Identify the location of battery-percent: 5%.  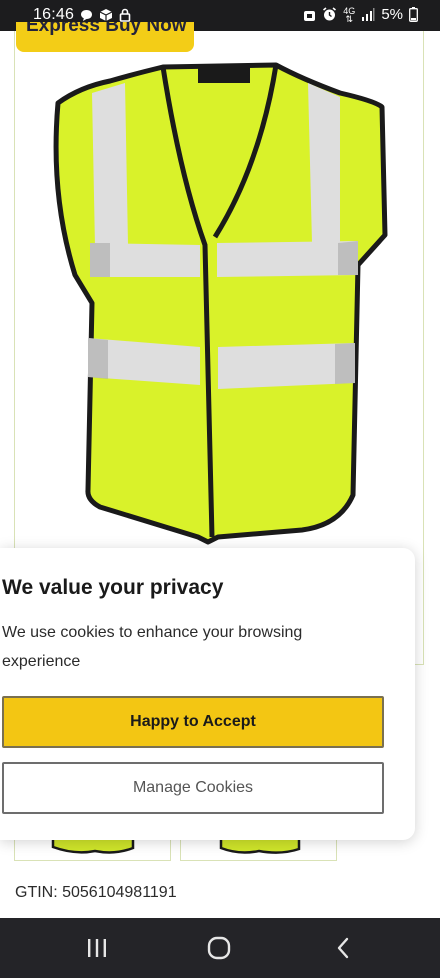
(392, 14).